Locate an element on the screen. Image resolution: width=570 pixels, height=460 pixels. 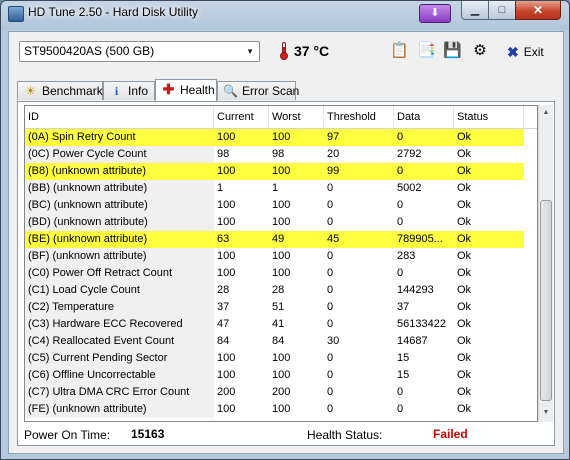
table-row: (C0) Power Off Retract Count 100 100 0 0 Ok is located at coordinates (281, 273).